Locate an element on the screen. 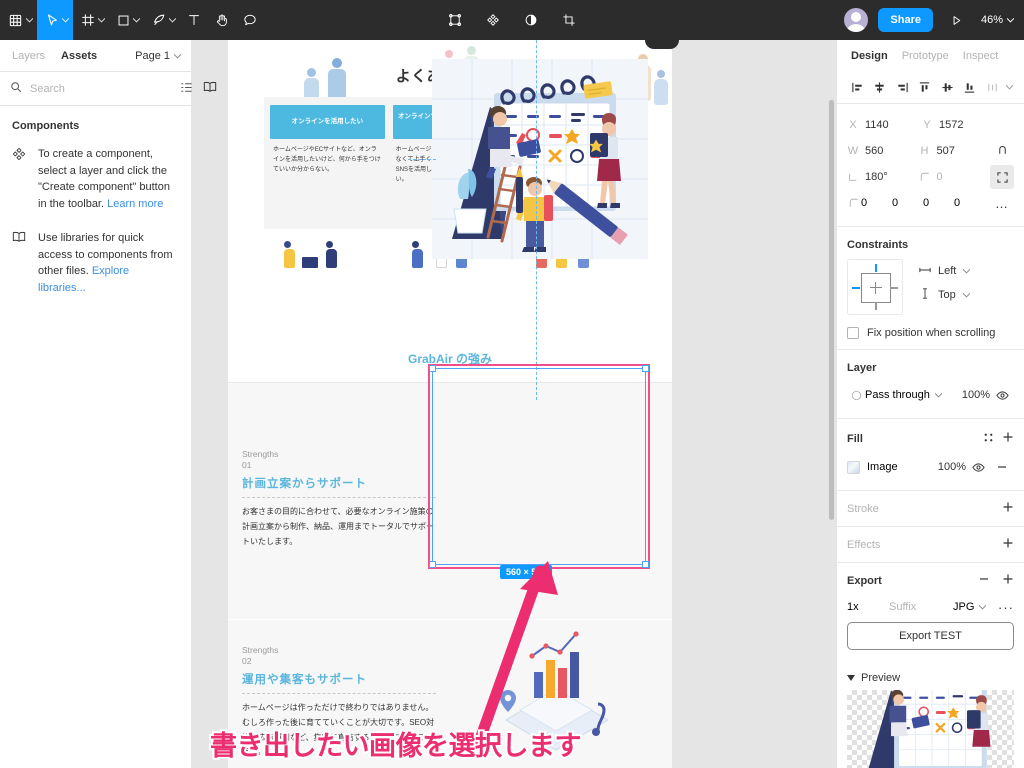 The image size is (1024, 768). frame-tool-icon is located at coordinates (91, 20).